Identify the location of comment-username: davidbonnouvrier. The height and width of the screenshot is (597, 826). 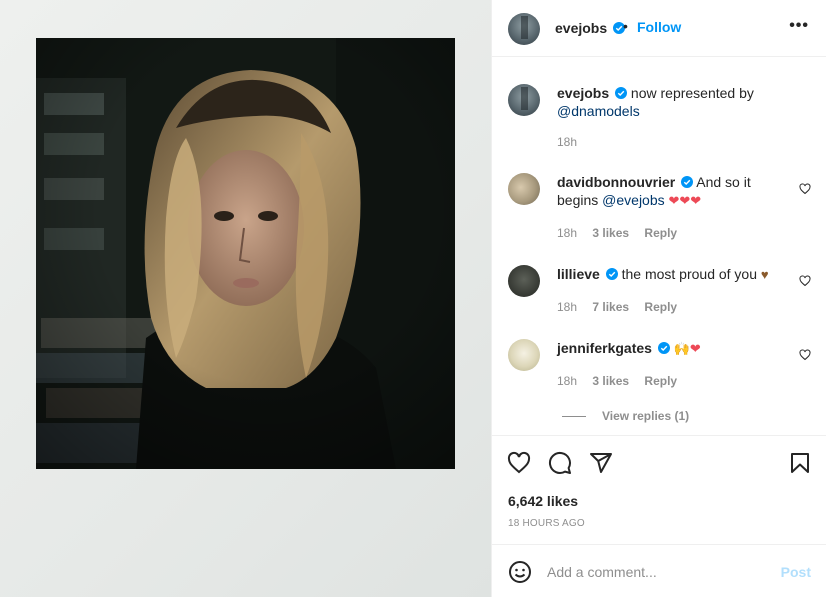
(616, 182).